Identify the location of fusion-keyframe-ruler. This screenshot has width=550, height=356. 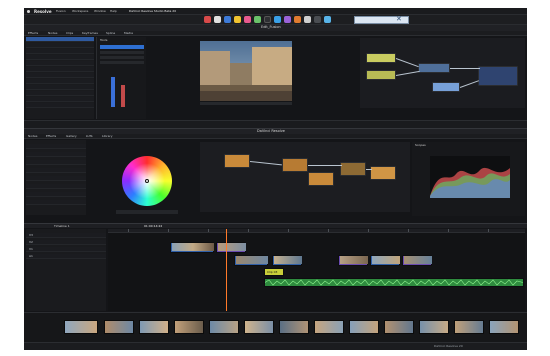
(275, 124).